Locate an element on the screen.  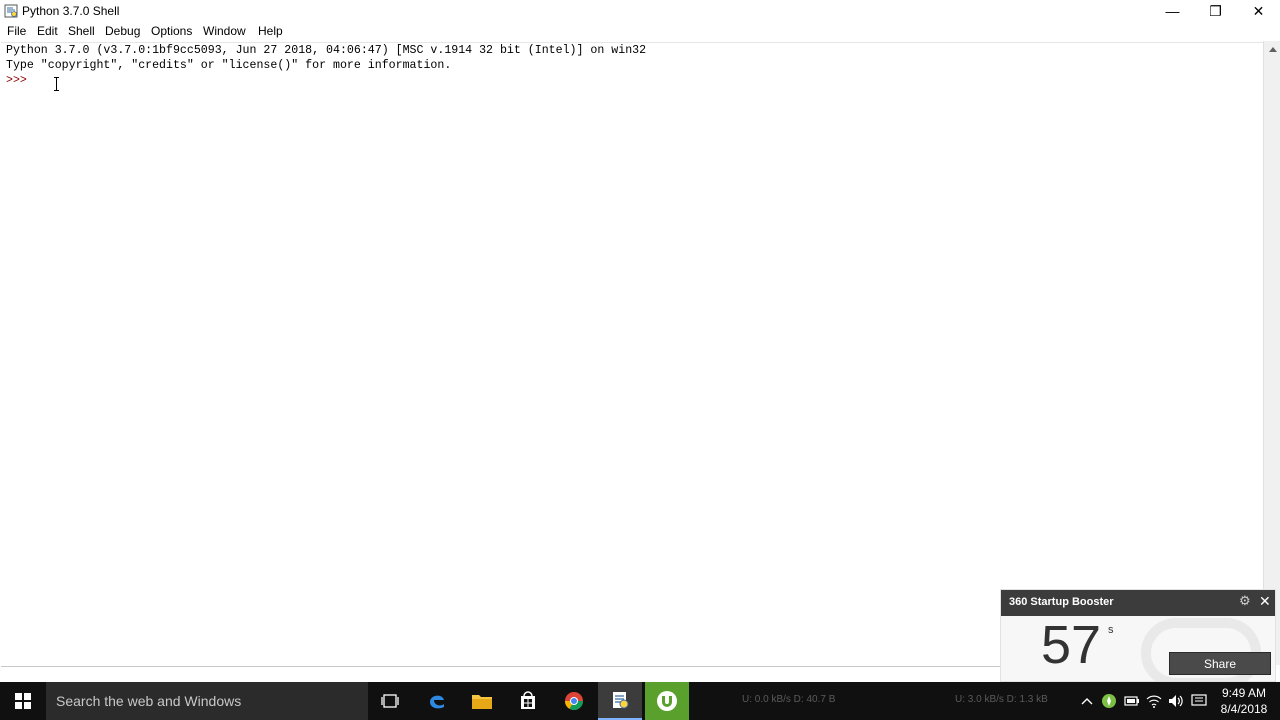
menu-file: File is located at coordinates (16, 31).